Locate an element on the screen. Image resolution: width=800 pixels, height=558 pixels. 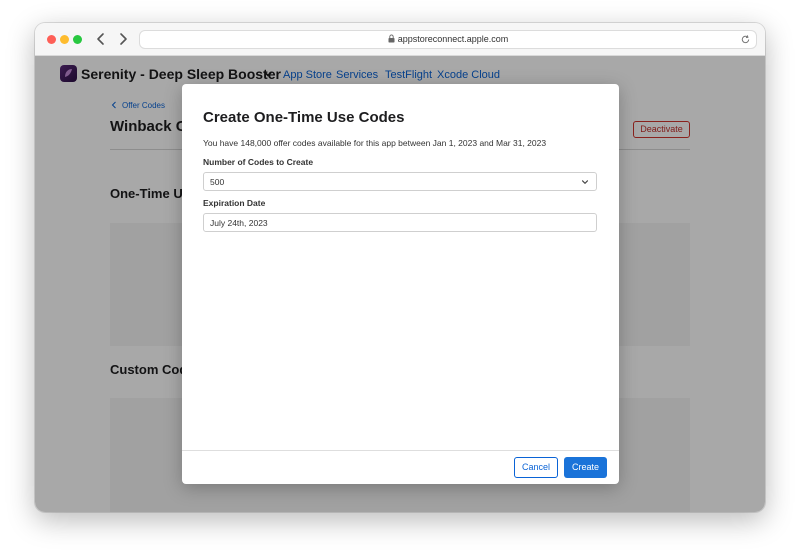
close-window-button is located at coordinates (51, 39).